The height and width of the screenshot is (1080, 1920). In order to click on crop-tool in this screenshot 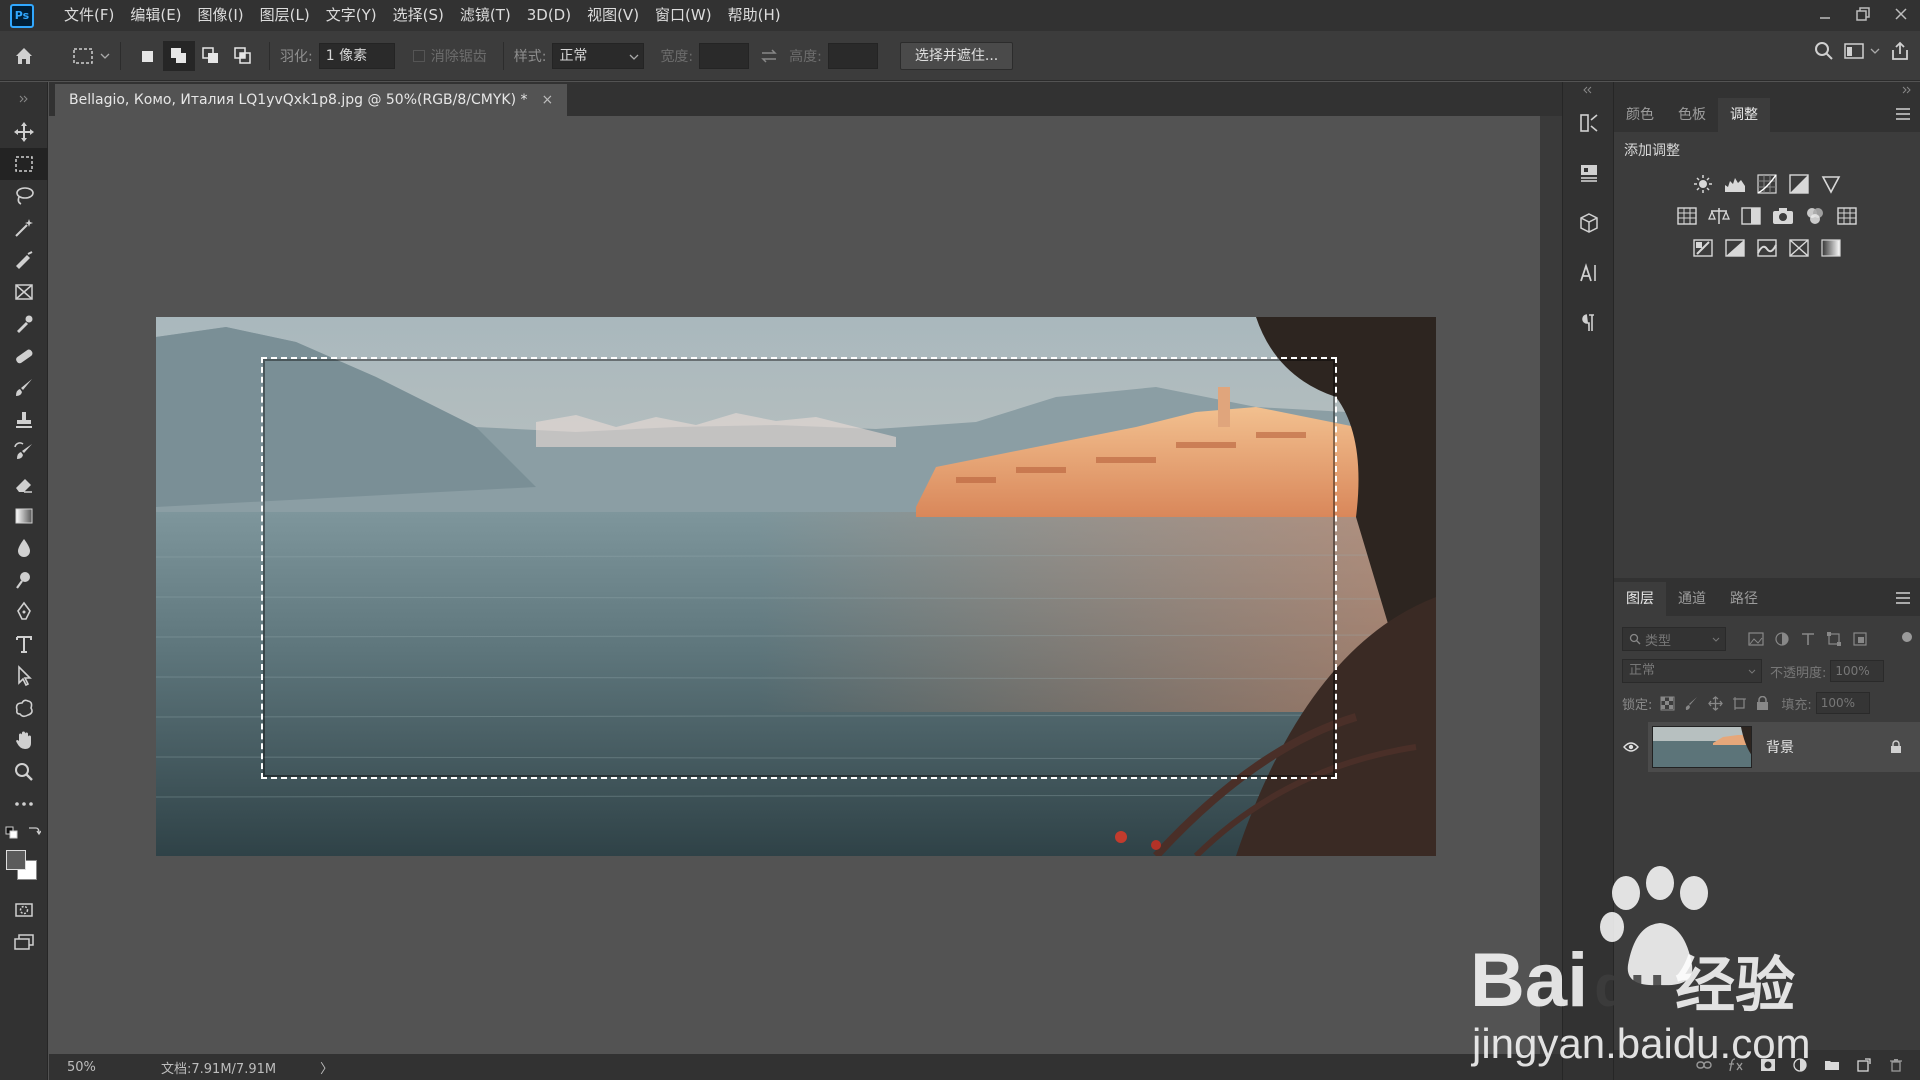, I will do `click(24, 260)`.